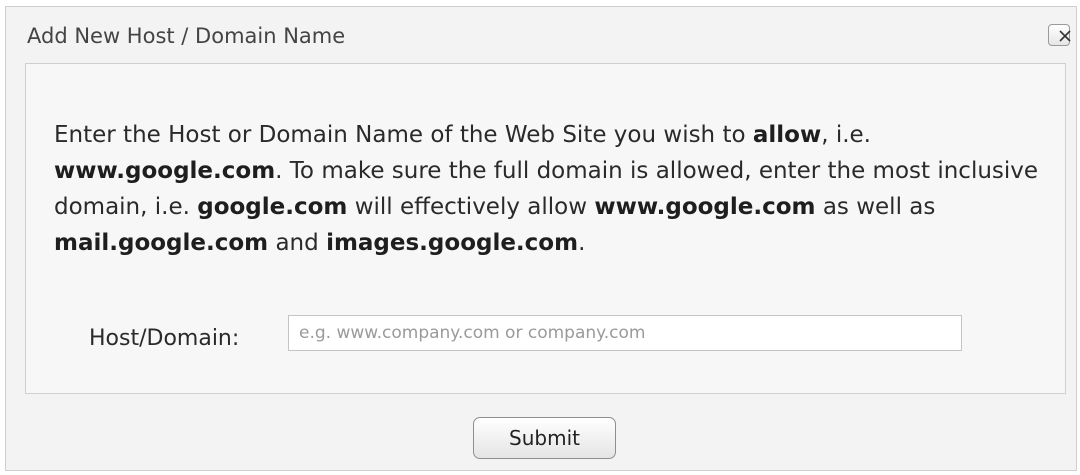  I want to click on host-domain-label: Host/Domain:, so click(164, 338).